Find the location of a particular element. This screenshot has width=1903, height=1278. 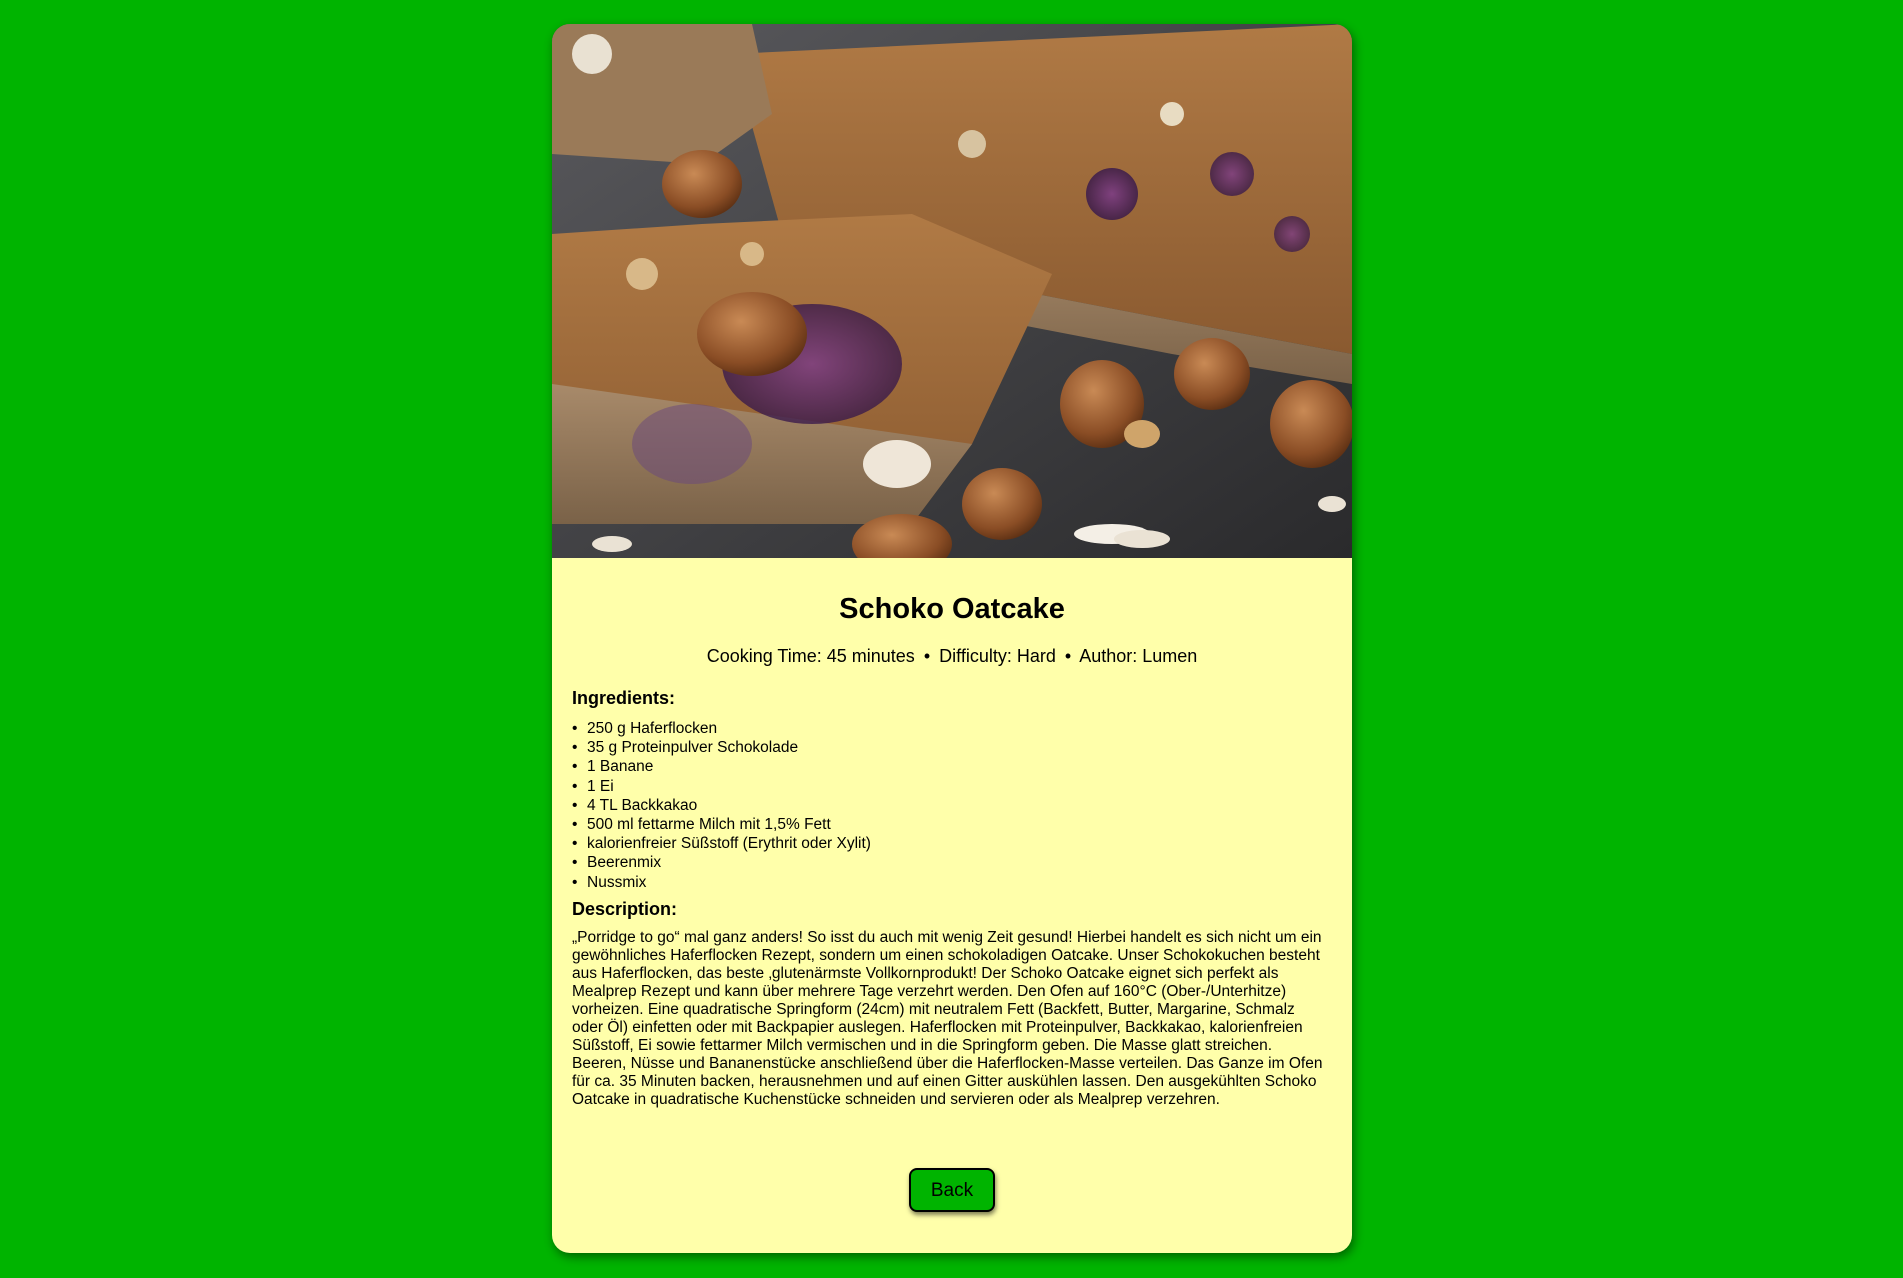

ingredient-item: • 500 ml fettarme Milch mit 1,5% Fett is located at coordinates (701, 825).